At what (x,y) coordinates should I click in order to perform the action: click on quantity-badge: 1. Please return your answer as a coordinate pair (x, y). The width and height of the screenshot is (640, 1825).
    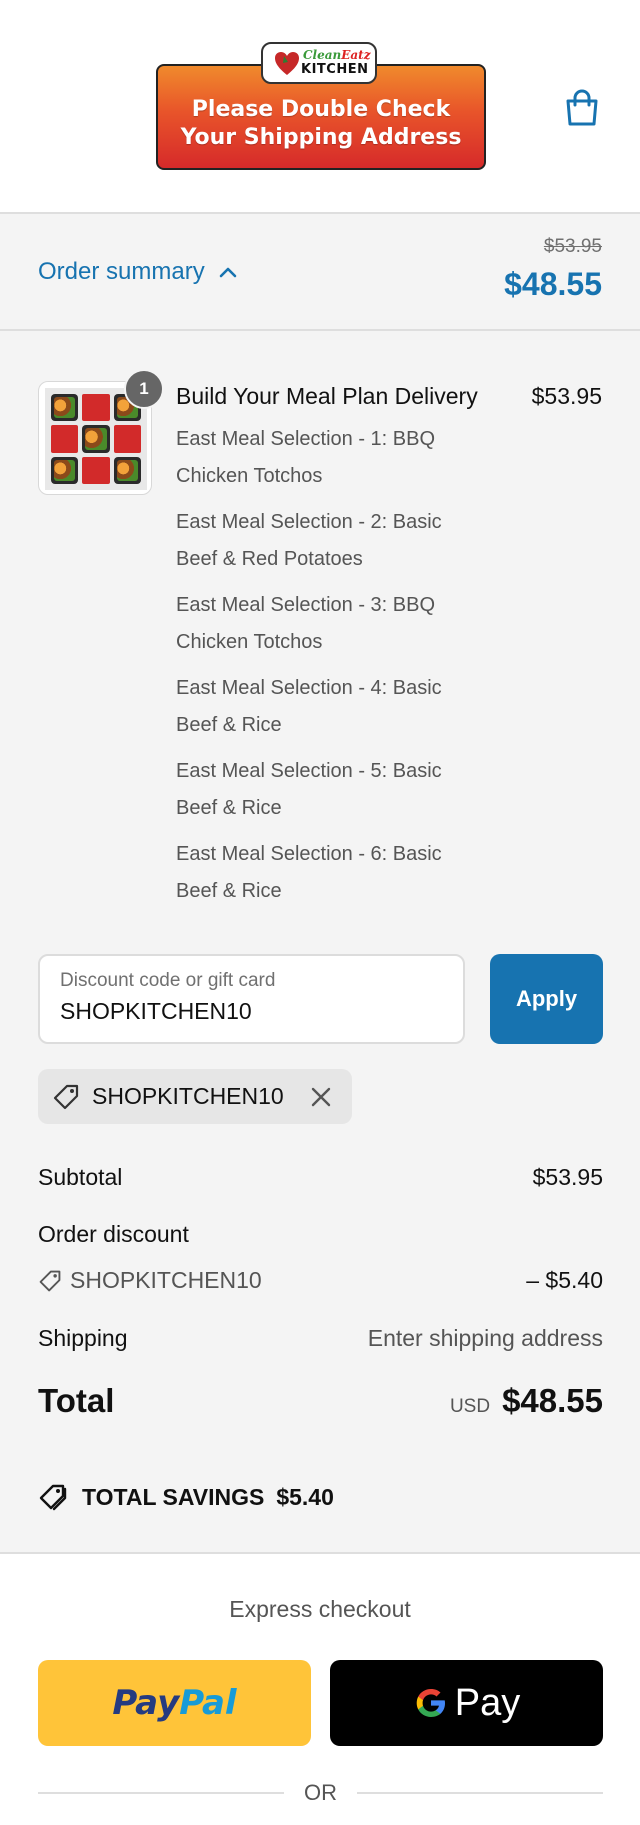
    Looking at the image, I should click on (144, 389).